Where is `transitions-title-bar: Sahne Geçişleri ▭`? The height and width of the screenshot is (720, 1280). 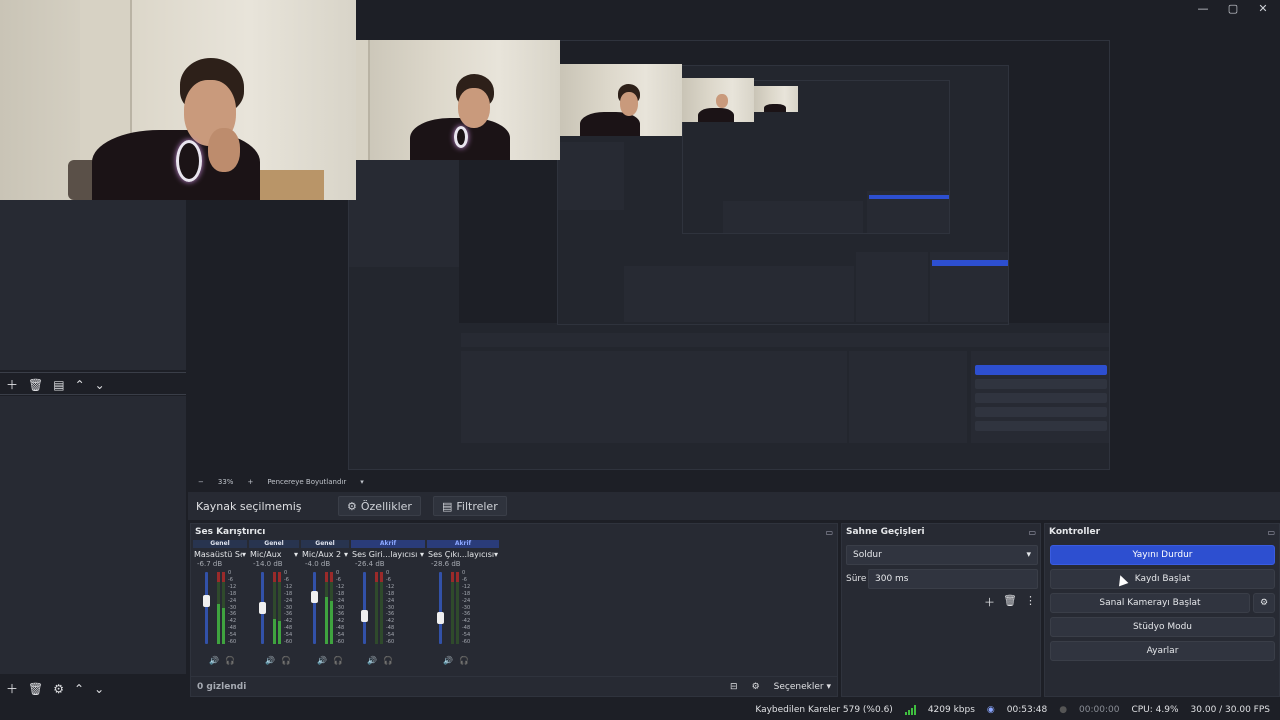 transitions-title-bar: Sahne Geçişleri ▭ is located at coordinates (941, 532).